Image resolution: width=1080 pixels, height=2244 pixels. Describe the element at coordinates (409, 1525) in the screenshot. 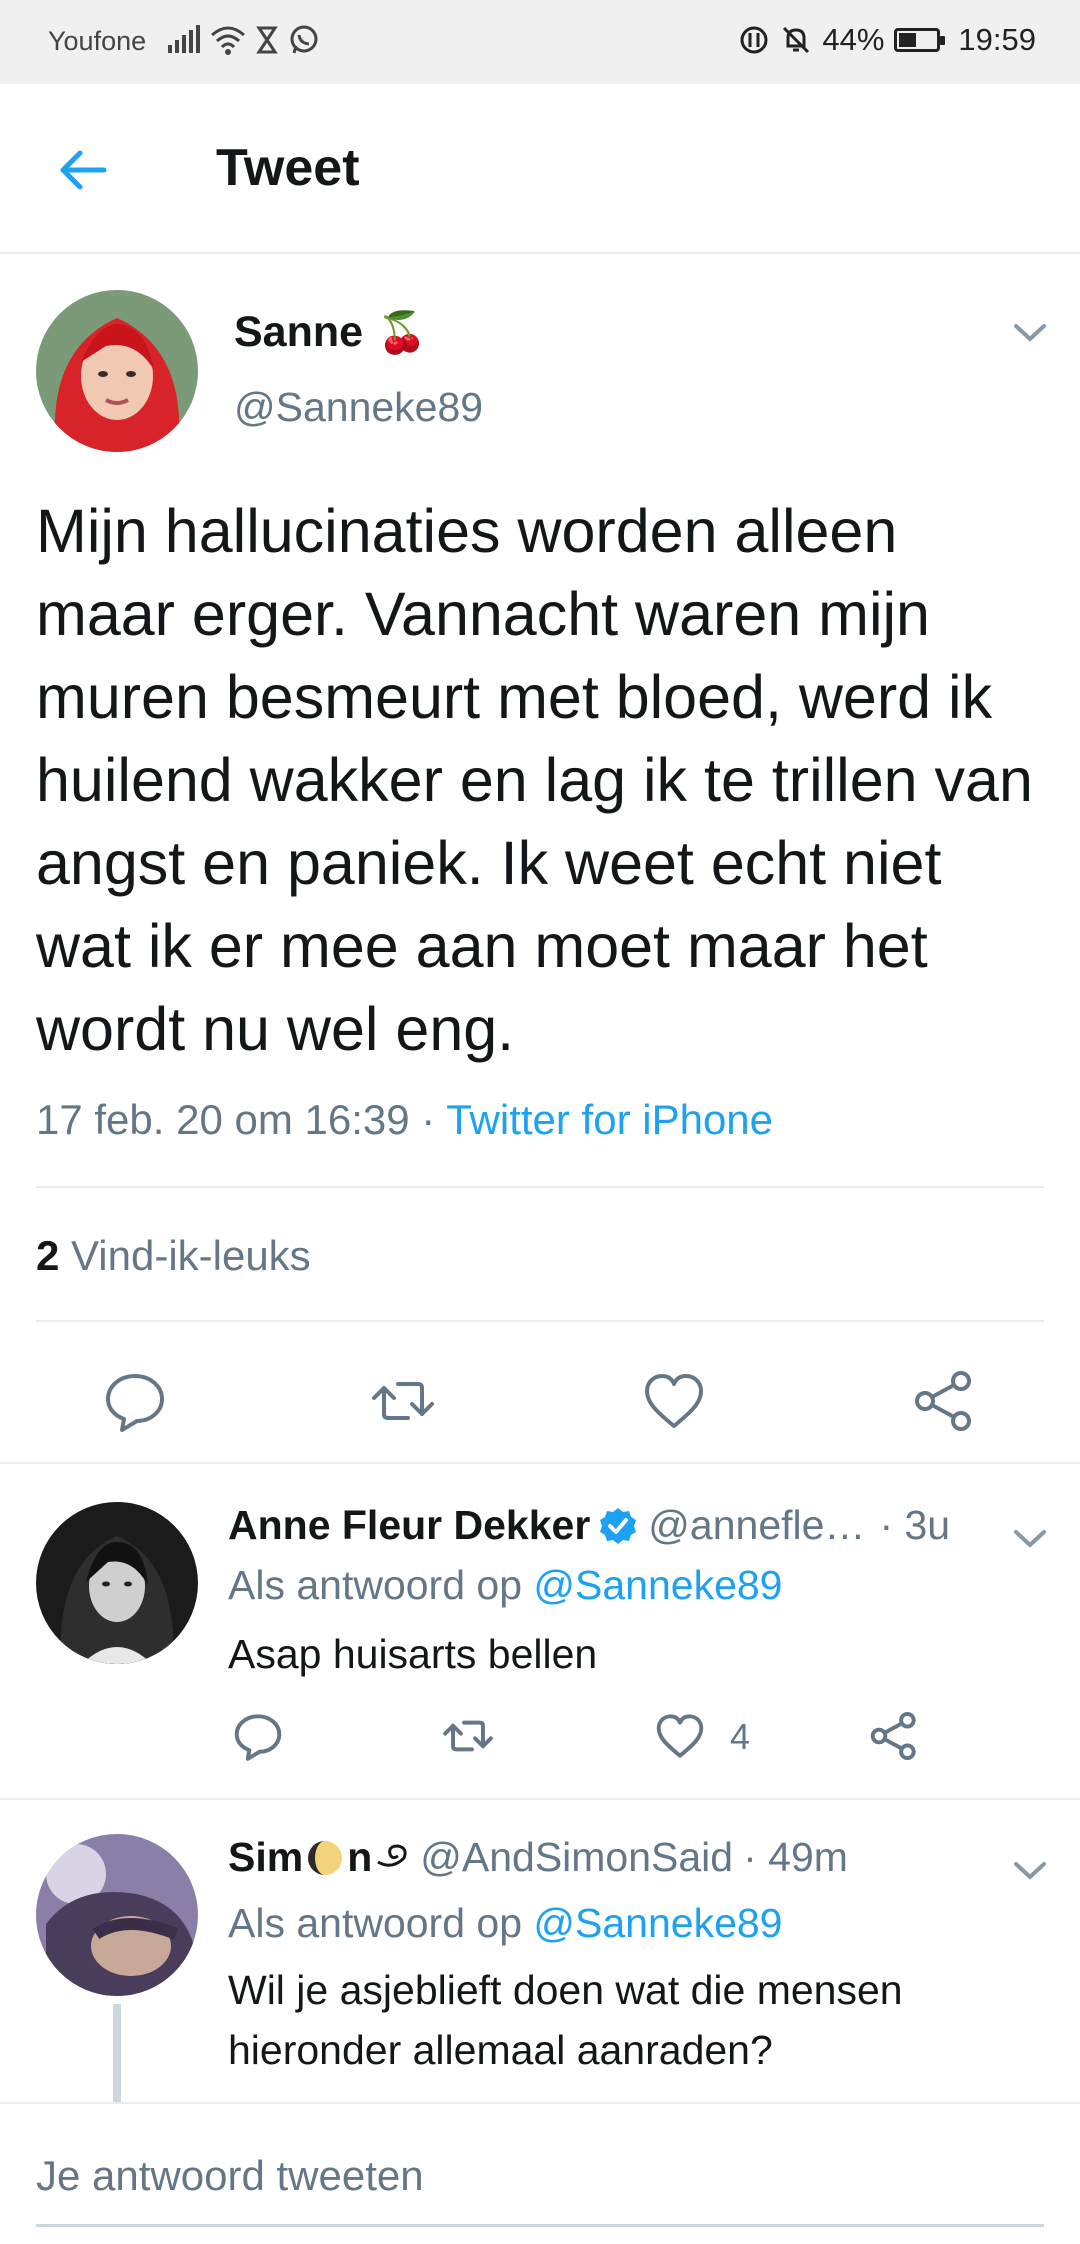

I see `reply-author-name: Anne Fleur Dekker` at that location.